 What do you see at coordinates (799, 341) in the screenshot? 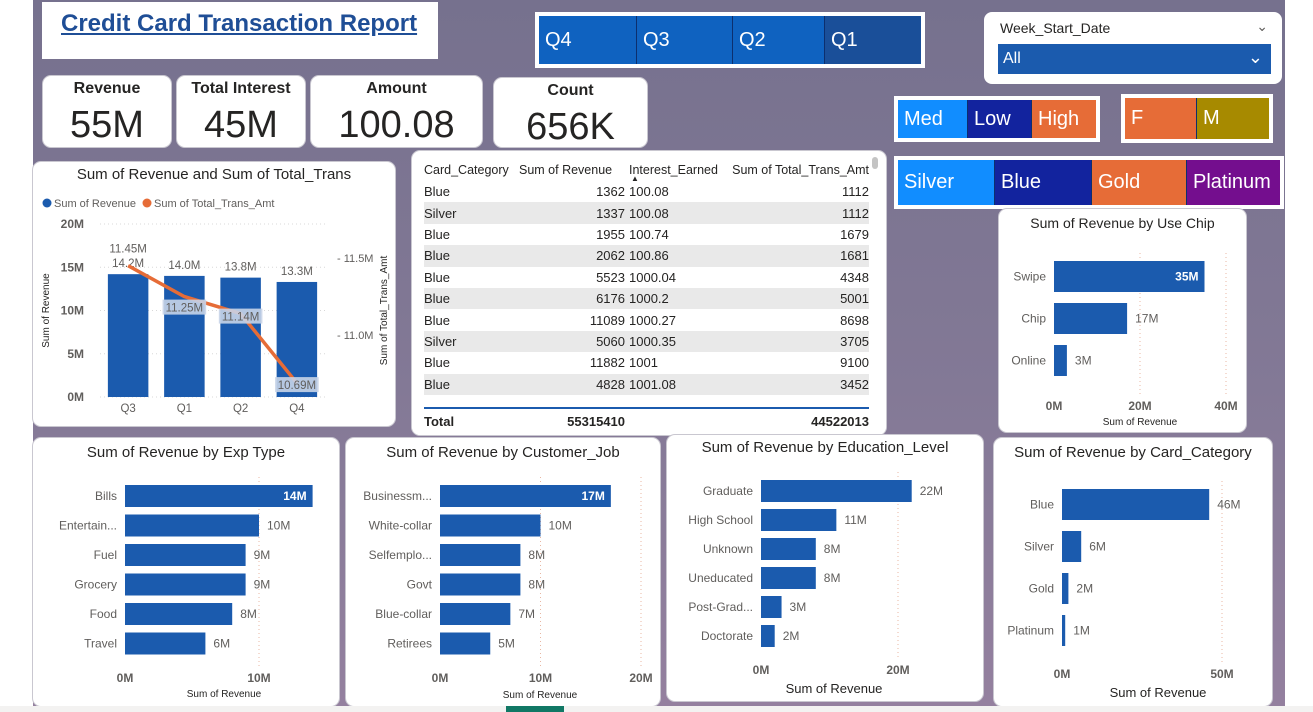
I see `cell-trans-amt: 3705` at bounding box center [799, 341].